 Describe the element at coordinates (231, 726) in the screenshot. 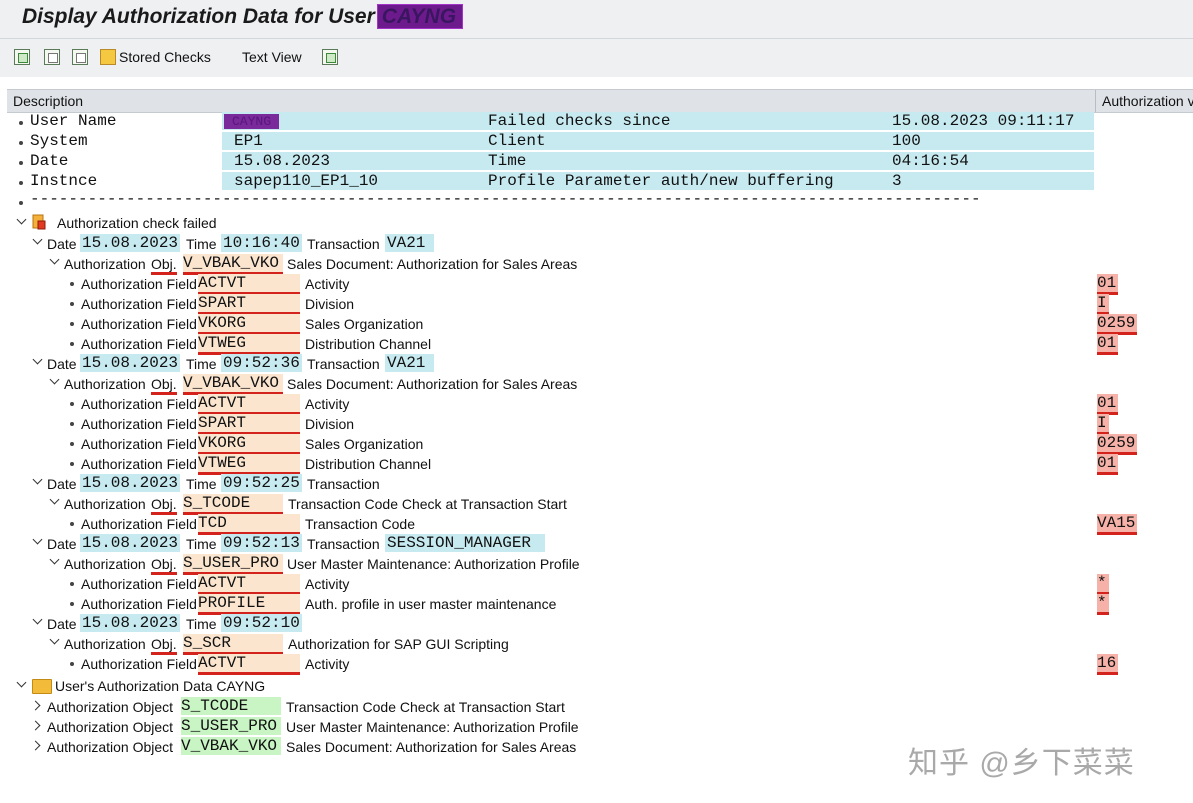

I see `user-auth-object: S_USER_PRO` at that location.